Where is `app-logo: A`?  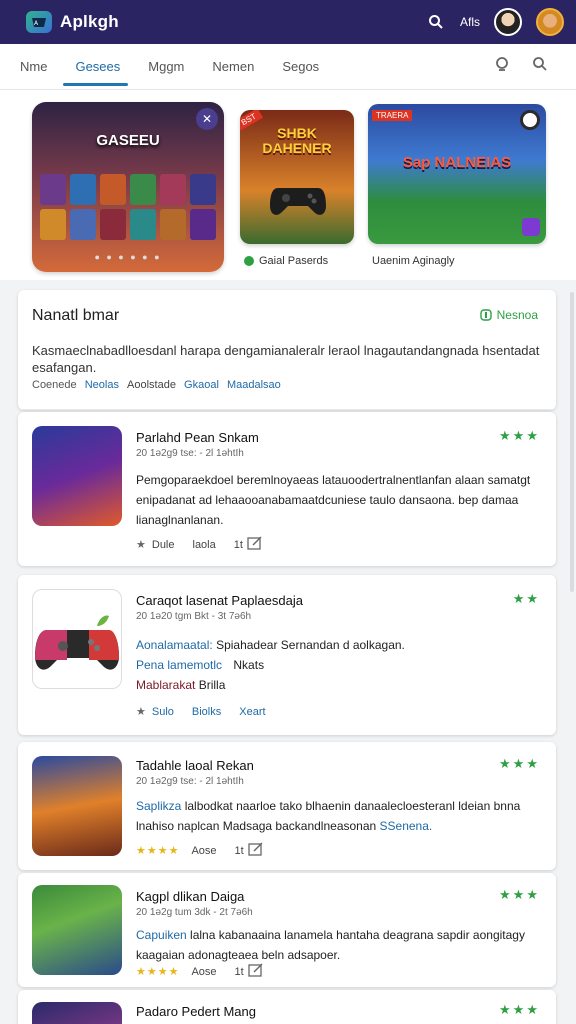 app-logo: A is located at coordinates (39, 22).